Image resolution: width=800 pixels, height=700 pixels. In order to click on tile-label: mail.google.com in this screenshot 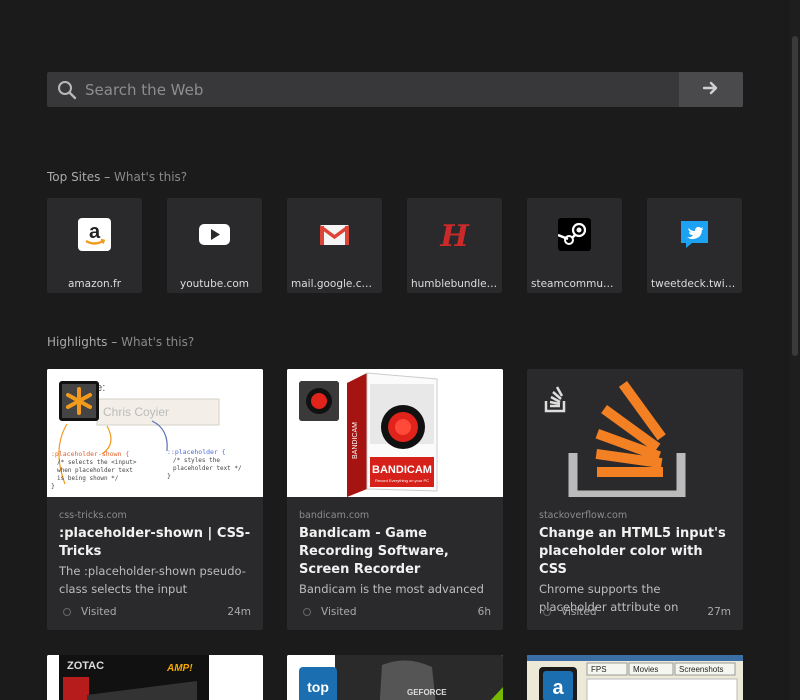, I will do `click(335, 284)`.